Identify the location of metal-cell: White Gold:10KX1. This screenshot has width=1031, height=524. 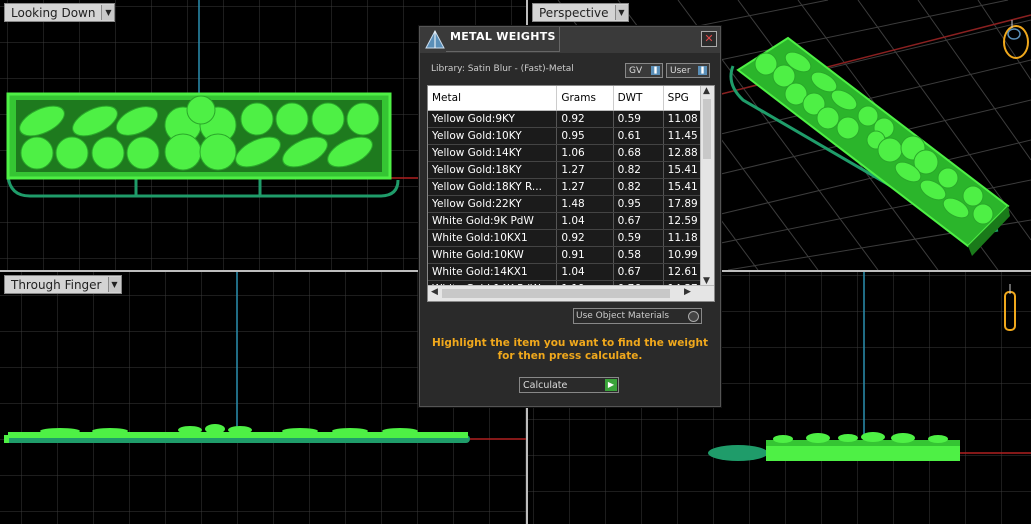
(493, 238).